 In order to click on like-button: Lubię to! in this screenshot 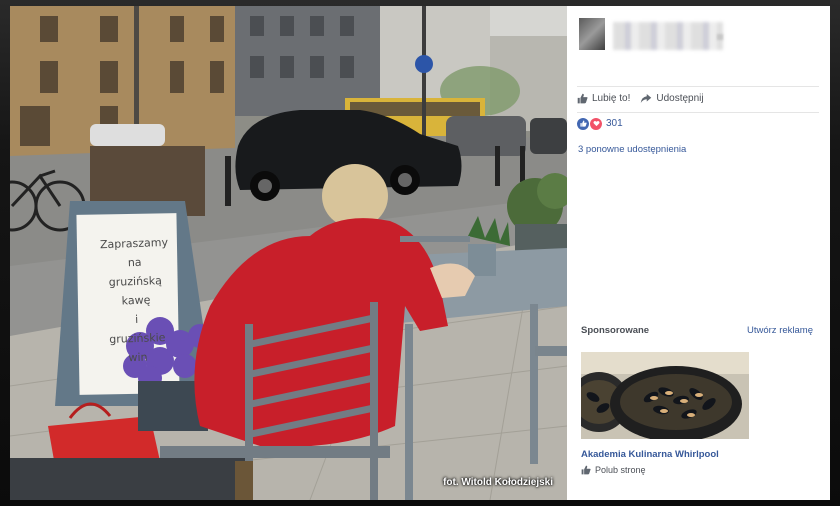, I will do `click(603, 98)`.